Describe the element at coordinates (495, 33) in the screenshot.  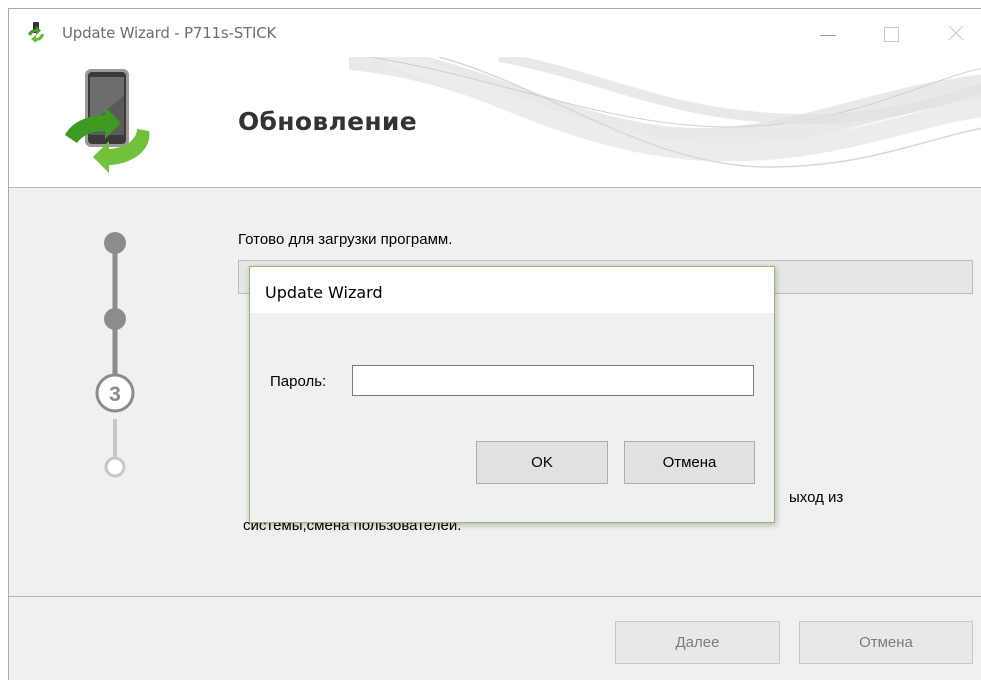
I see `title-bar: Update Wizard - P711s-STICK` at that location.